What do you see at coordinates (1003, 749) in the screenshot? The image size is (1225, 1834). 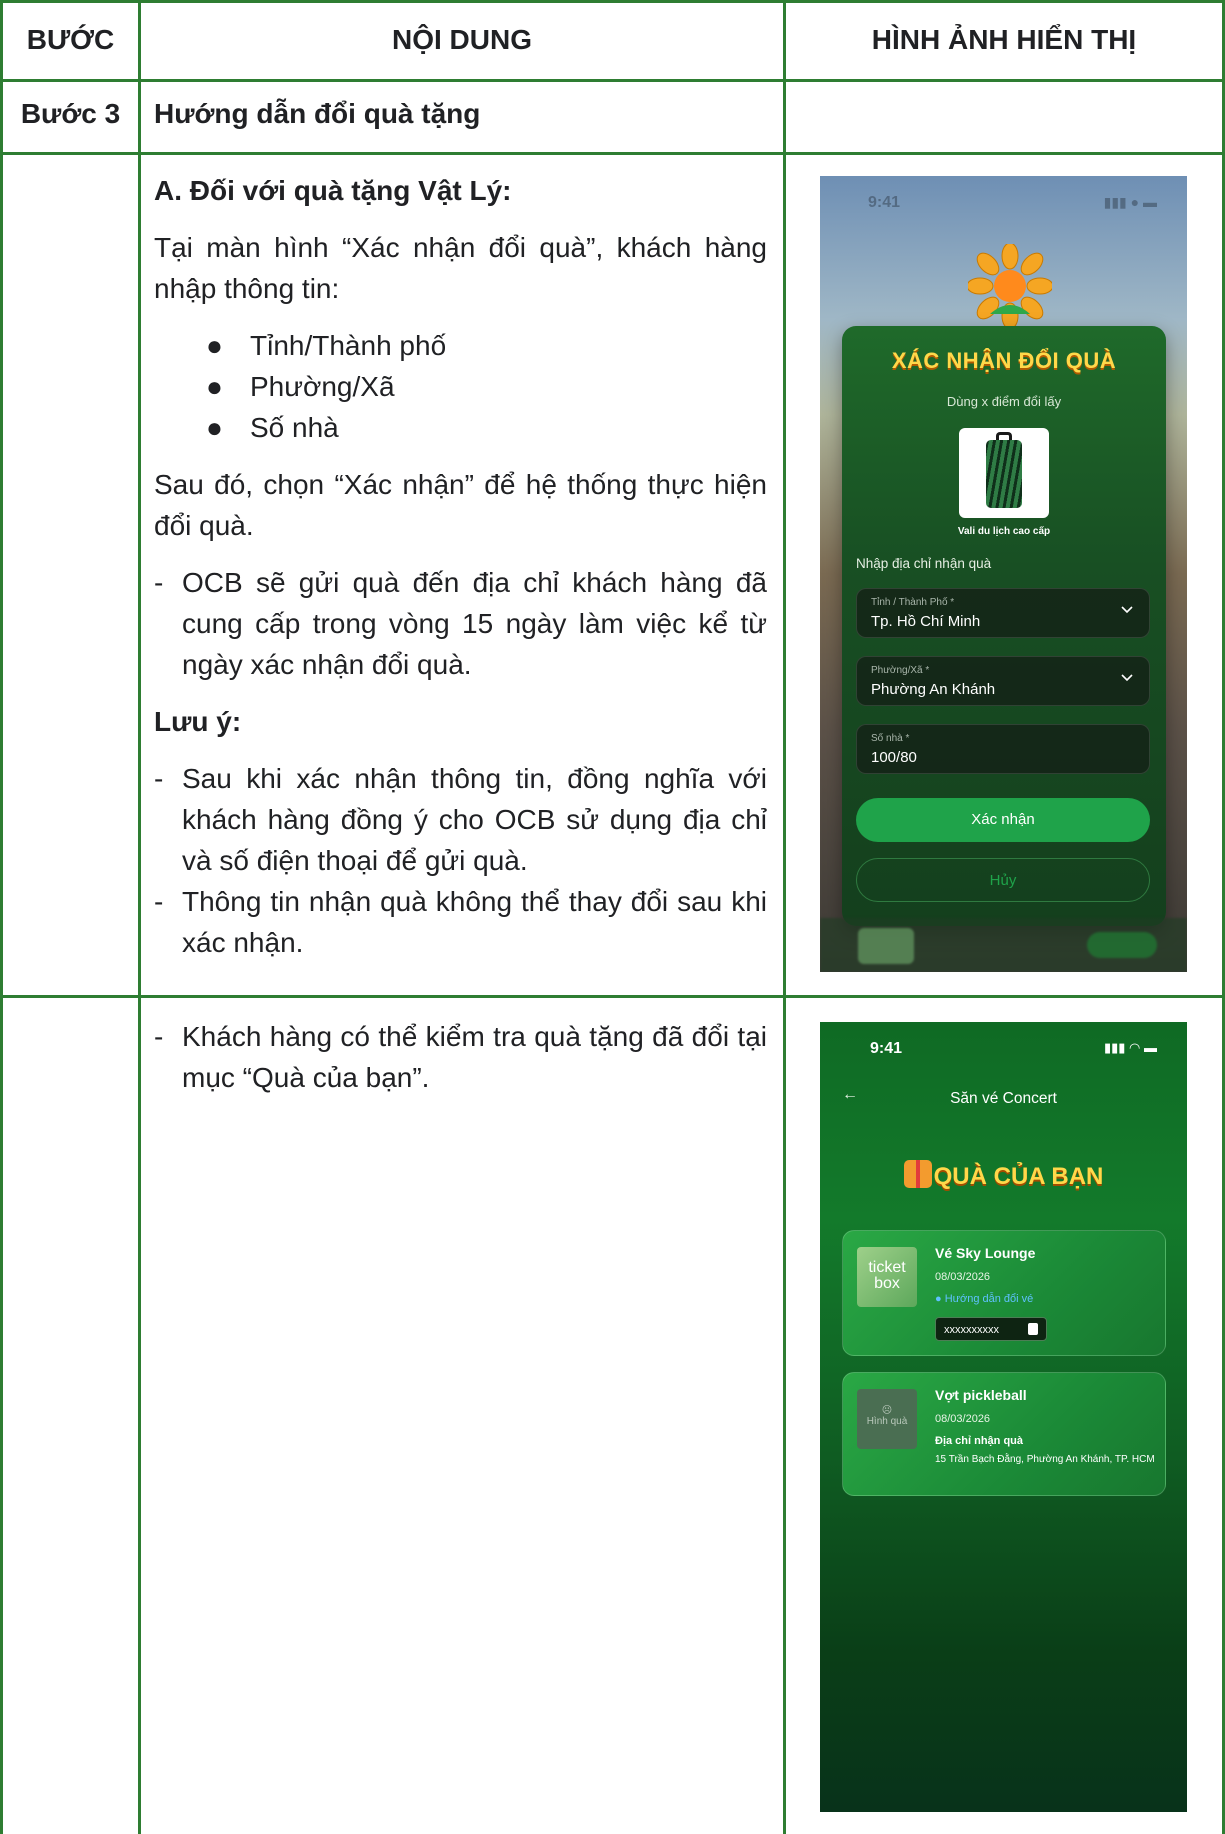 I see `house-number-input: Số nhà * 100/80` at bounding box center [1003, 749].